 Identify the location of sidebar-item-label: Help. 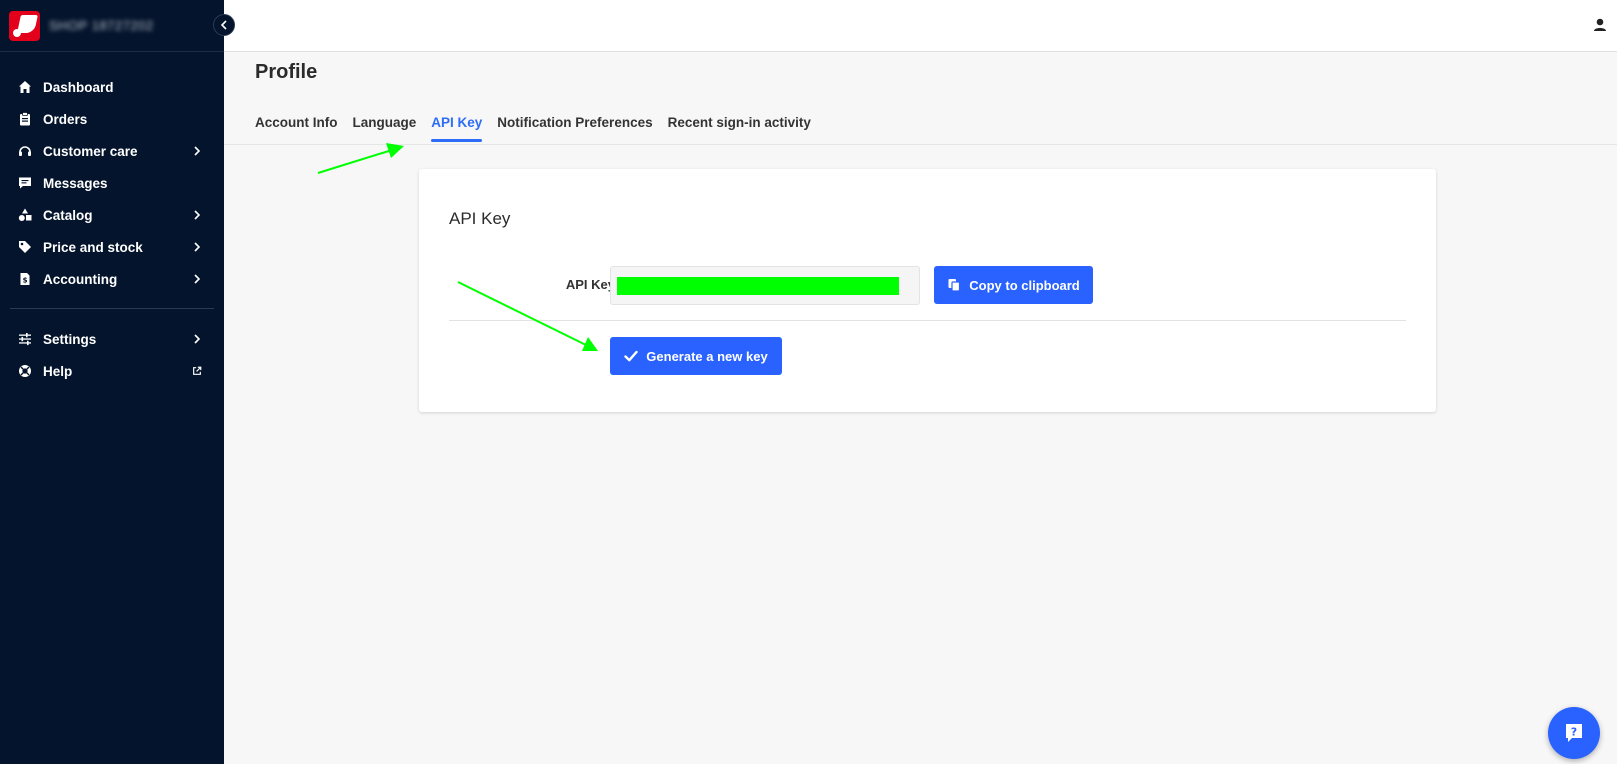
(58, 371).